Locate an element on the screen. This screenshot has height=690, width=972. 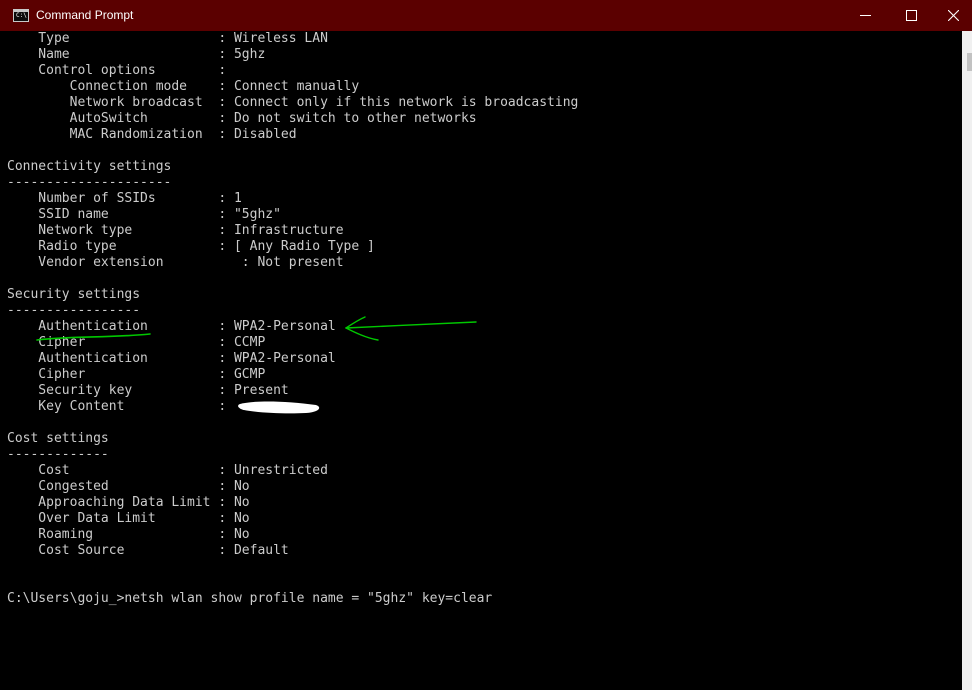
cmd-icon-glyph: C:\ is located at coordinates (21, 15).